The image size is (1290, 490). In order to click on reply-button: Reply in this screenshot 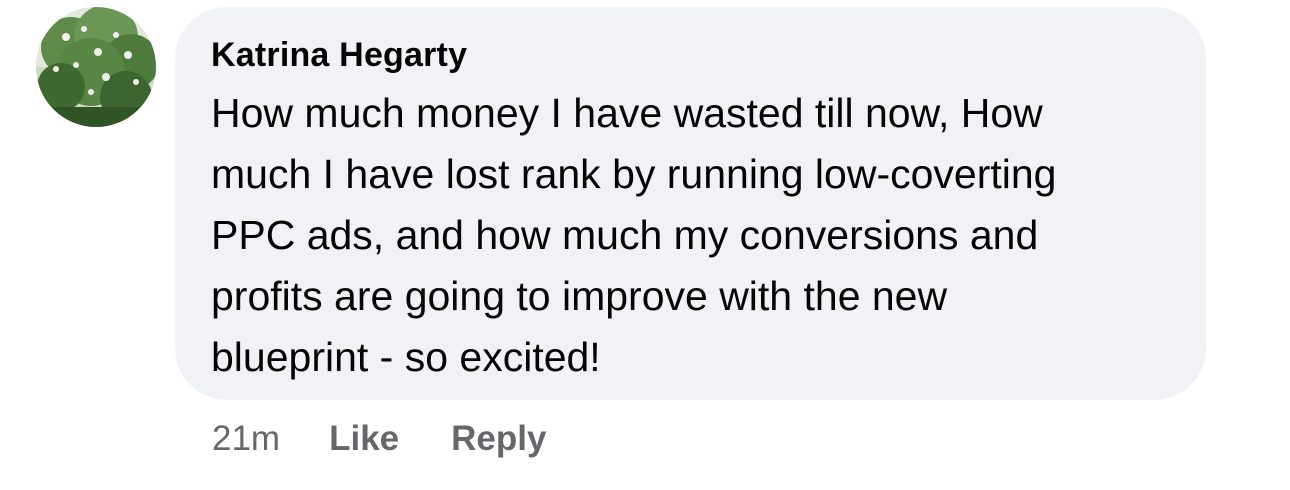, I will do `click(498, 439)`.